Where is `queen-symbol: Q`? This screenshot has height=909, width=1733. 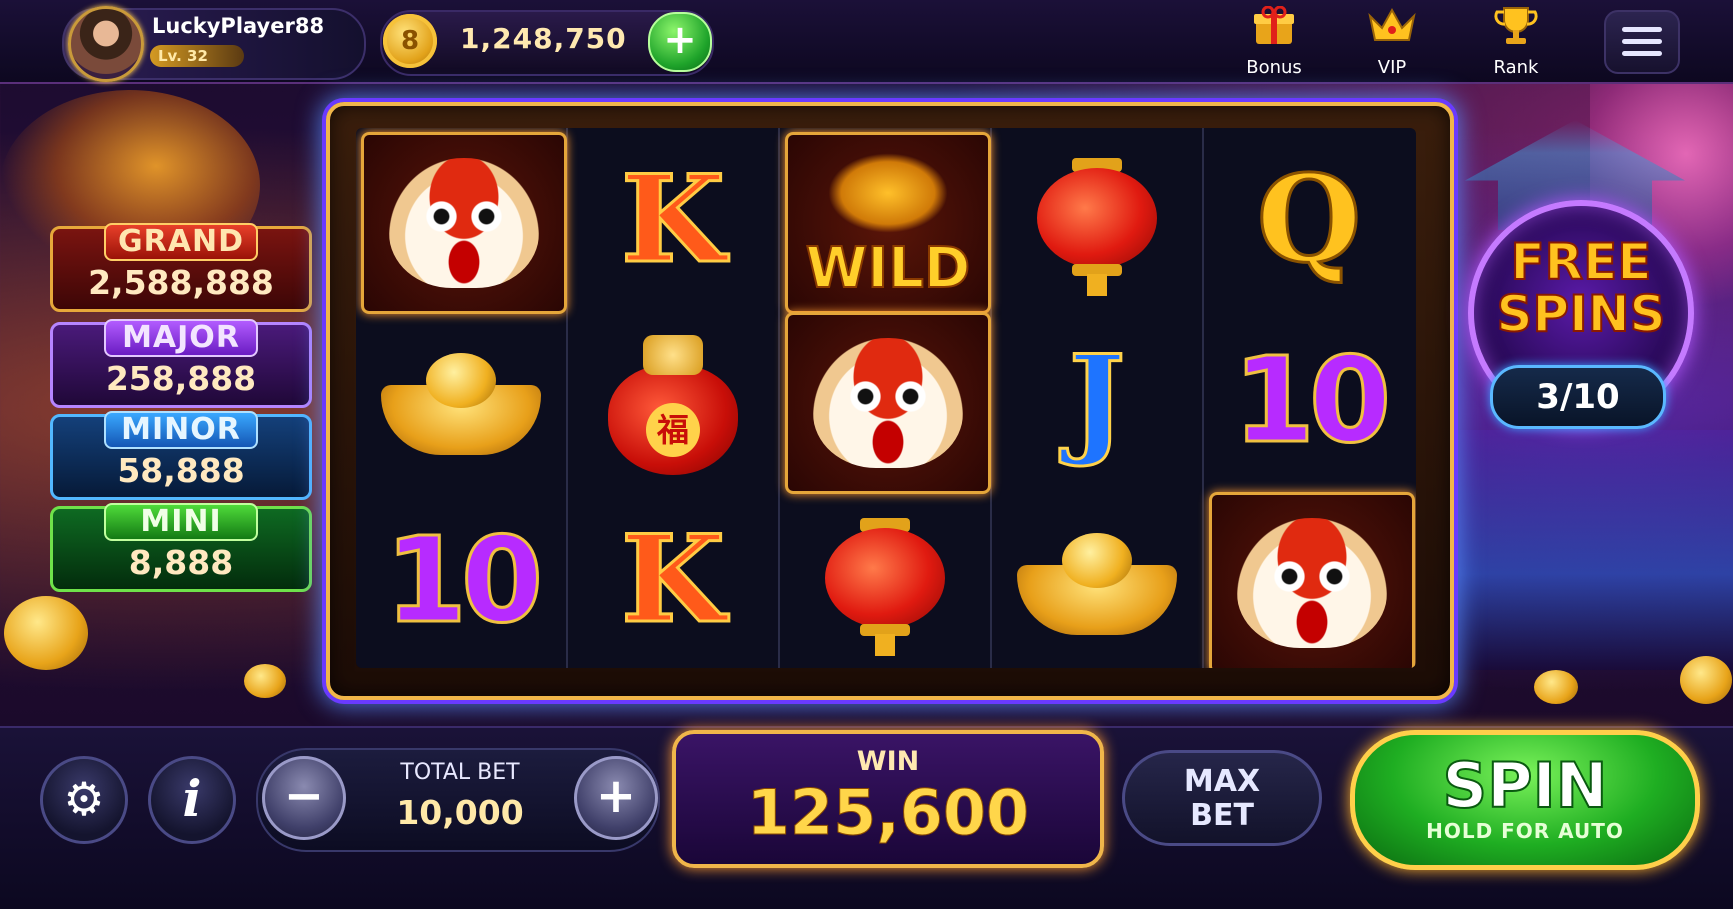 queen-symbol: Q is located at coordinates (1309, 219).